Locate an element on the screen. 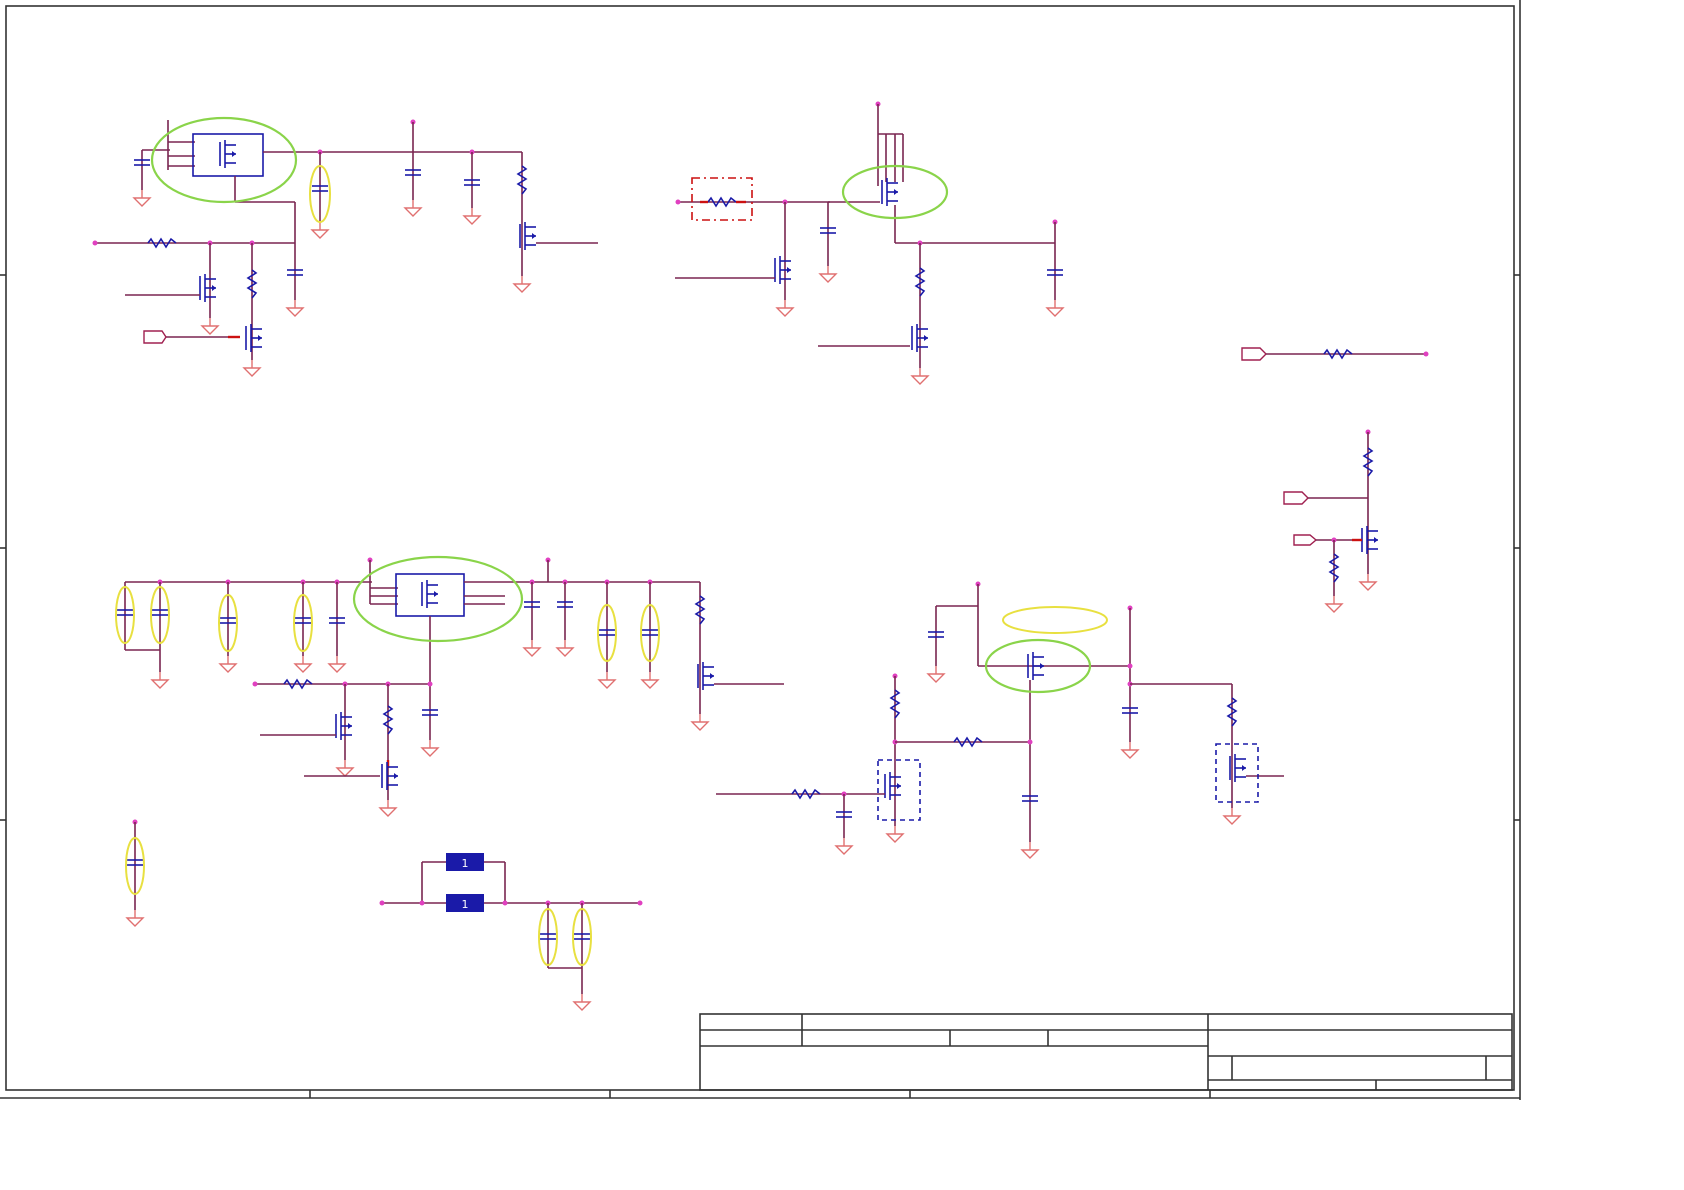  circuit-bottom-left is located at coordinates (450, 687).